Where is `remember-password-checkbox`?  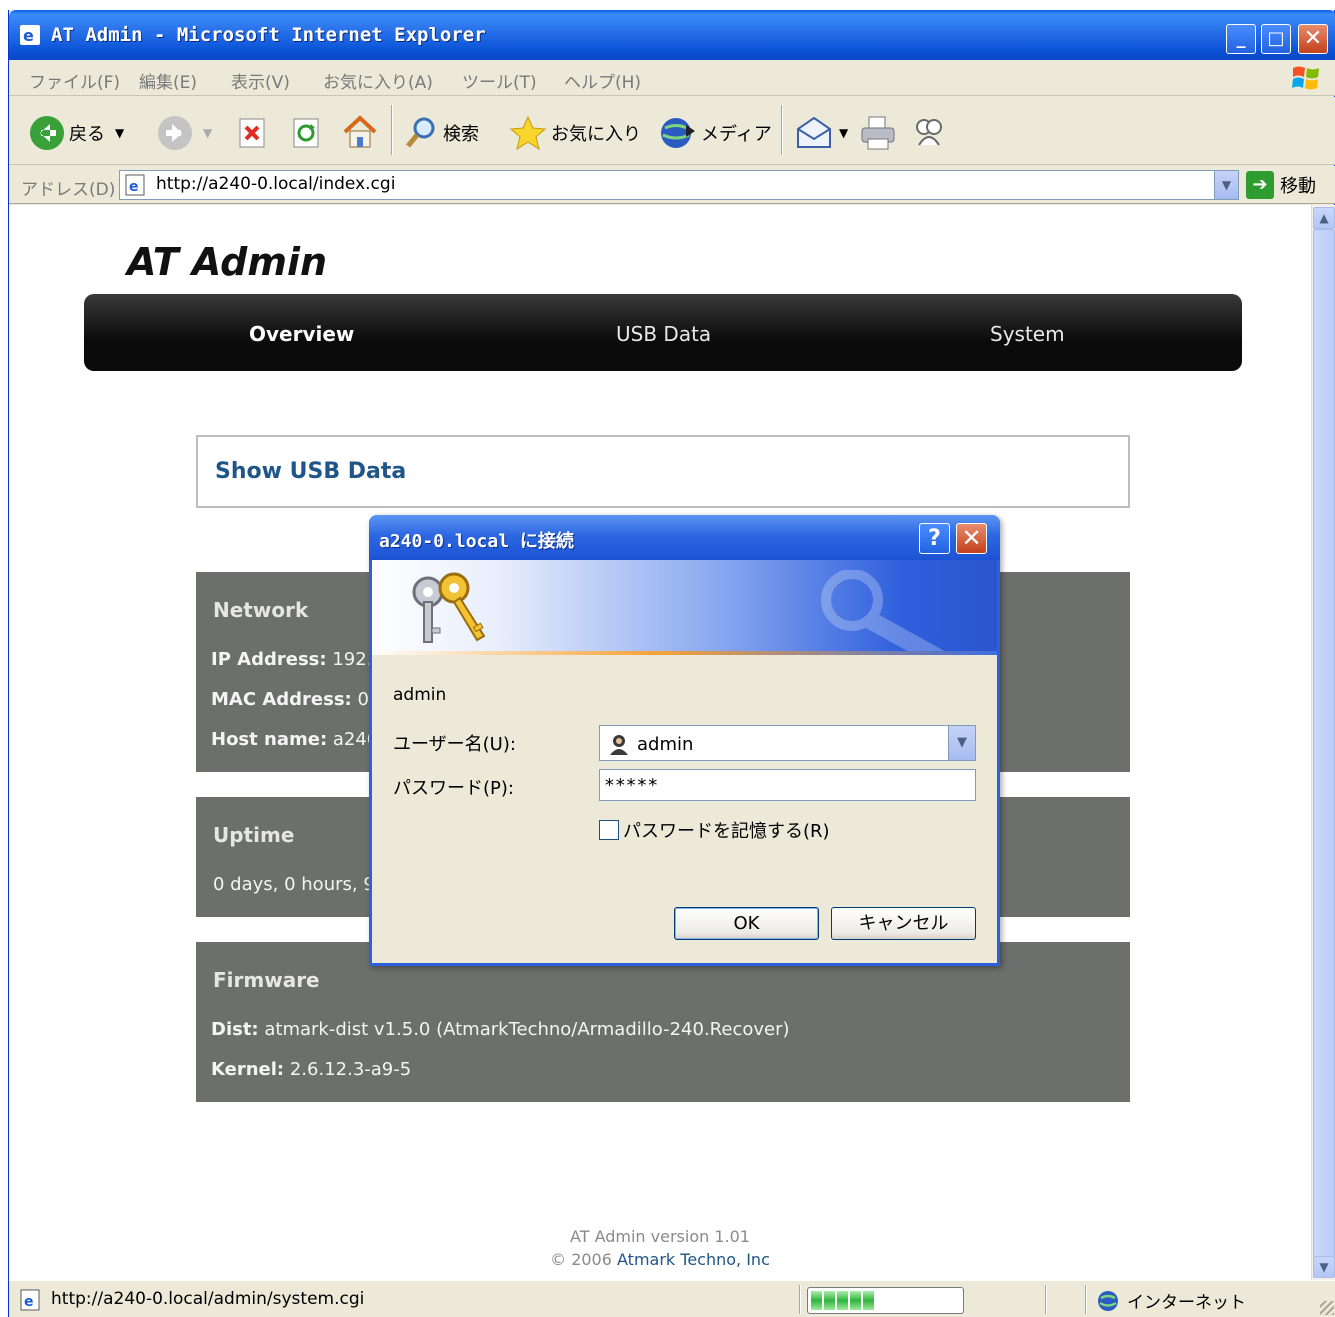
remember-password-checkbox is located at coordinates (609, 830).